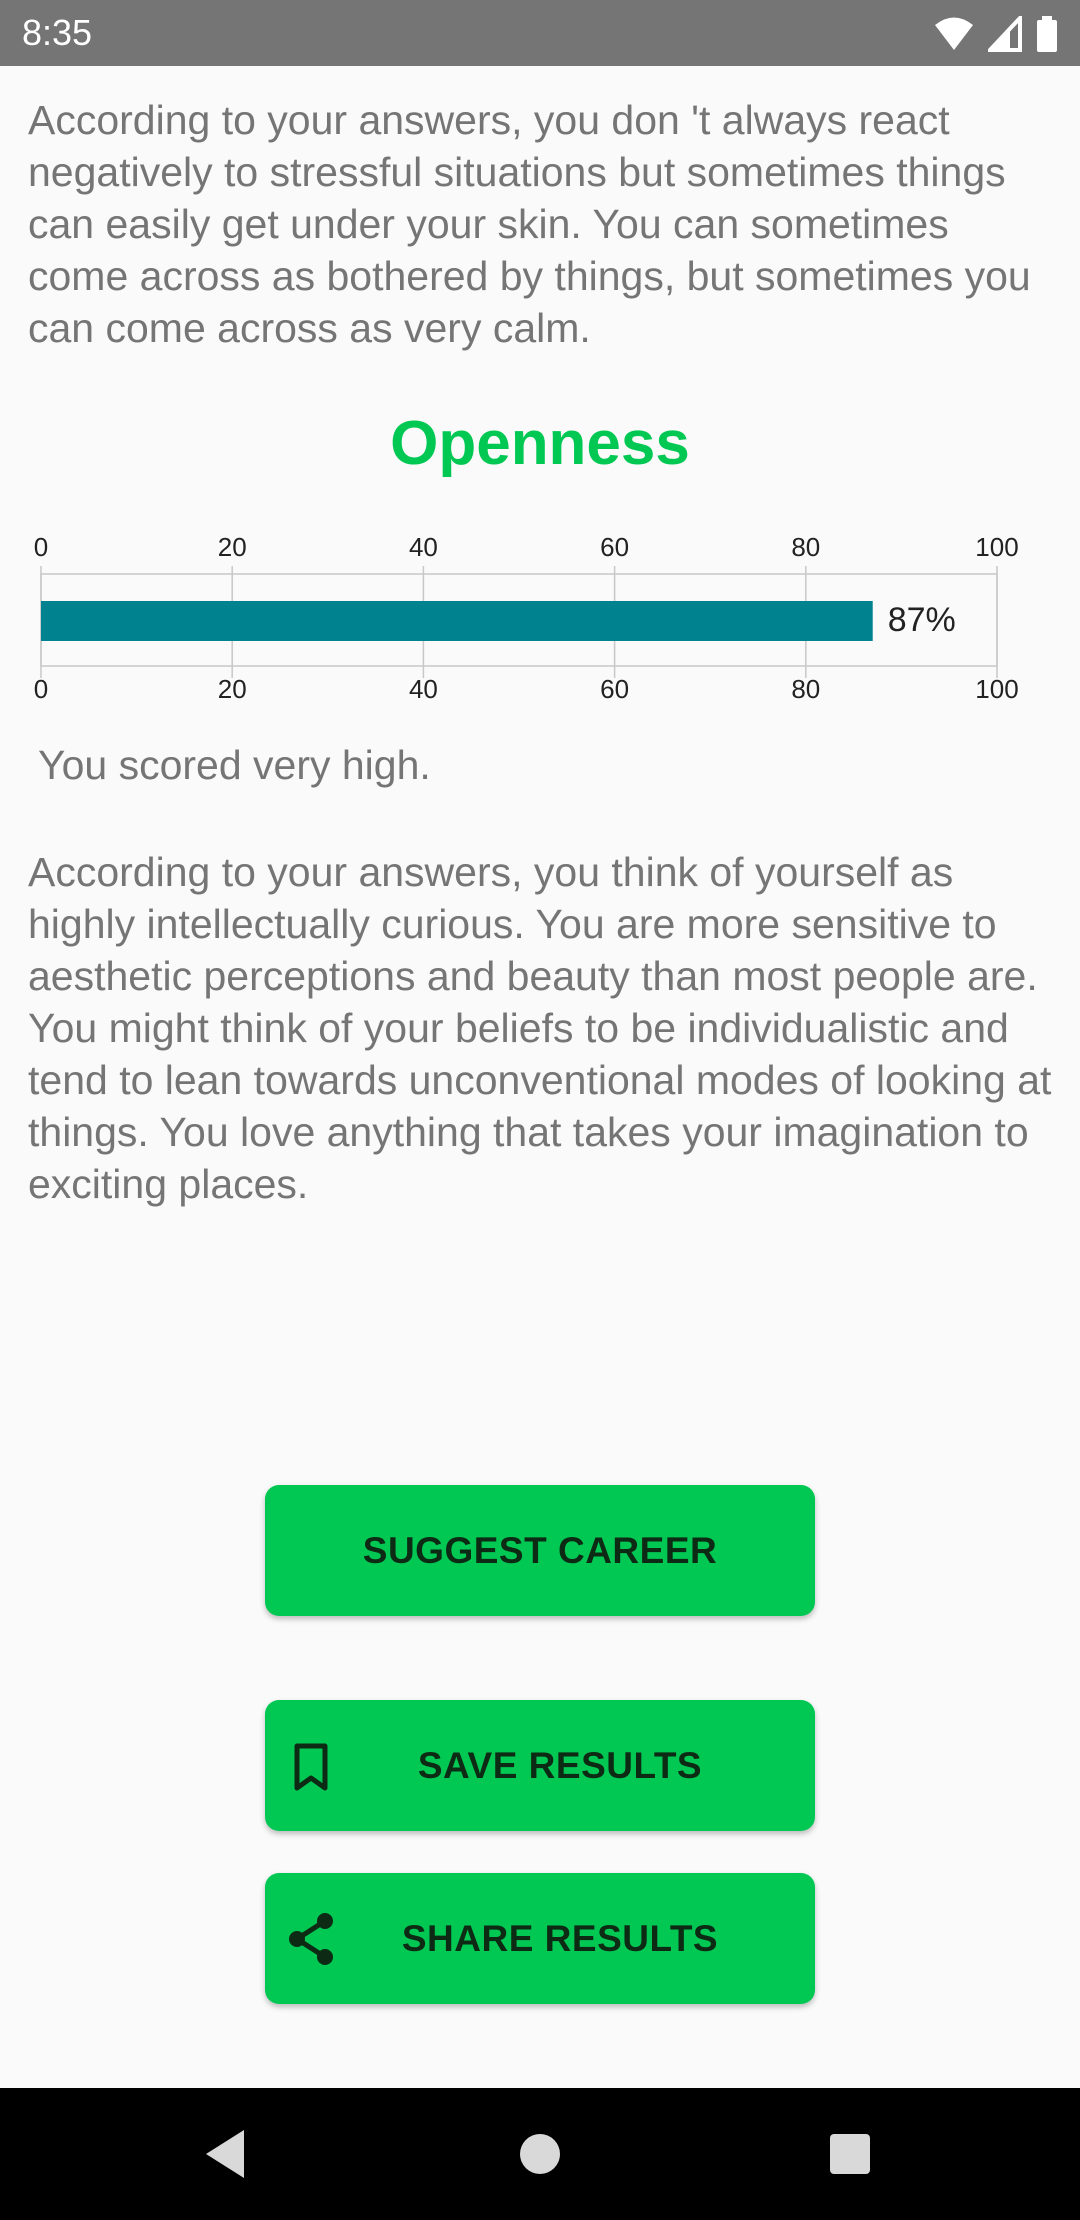  What do you see at coordinates (41, 547) in the screenshot?
I see `tick-label-top: 0` at bounding box center [41, 547].